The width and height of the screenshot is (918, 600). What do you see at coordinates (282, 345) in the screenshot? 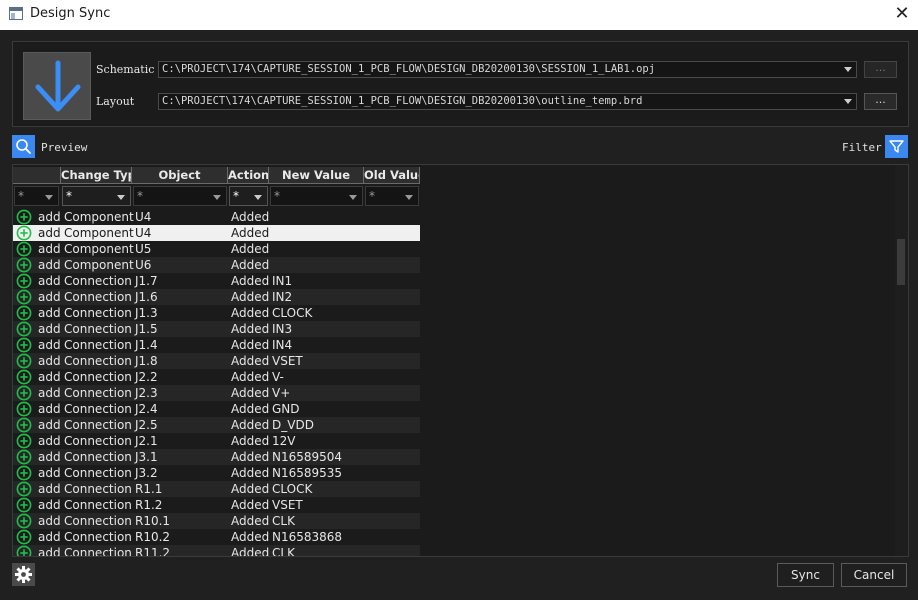
I see `new-value-cell: IN4` at bounding box center [282, 345].